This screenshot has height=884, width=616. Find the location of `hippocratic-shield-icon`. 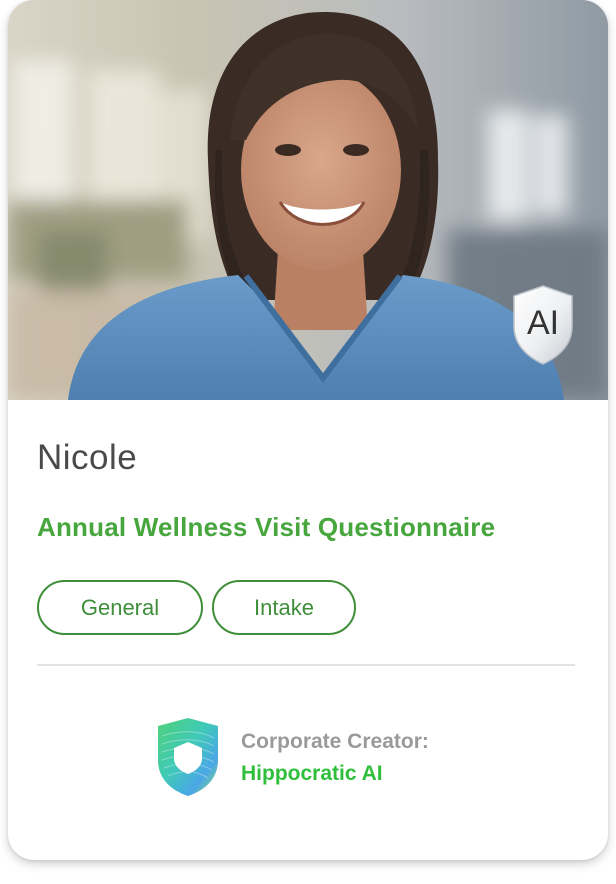

hippocratic-shield-icon is located at coordinates (188, 757).